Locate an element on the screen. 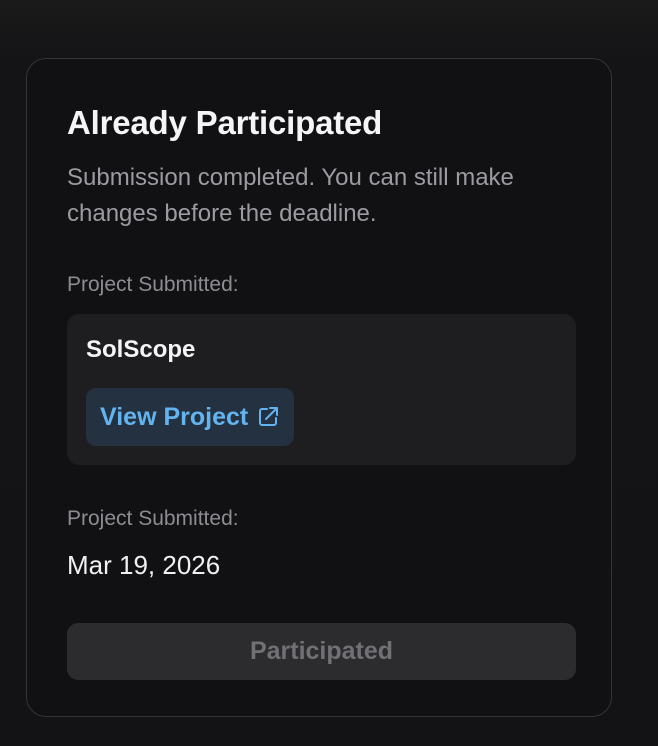  submission-date-value: Mar 19, 2026 is located at coordinates (144, 565).